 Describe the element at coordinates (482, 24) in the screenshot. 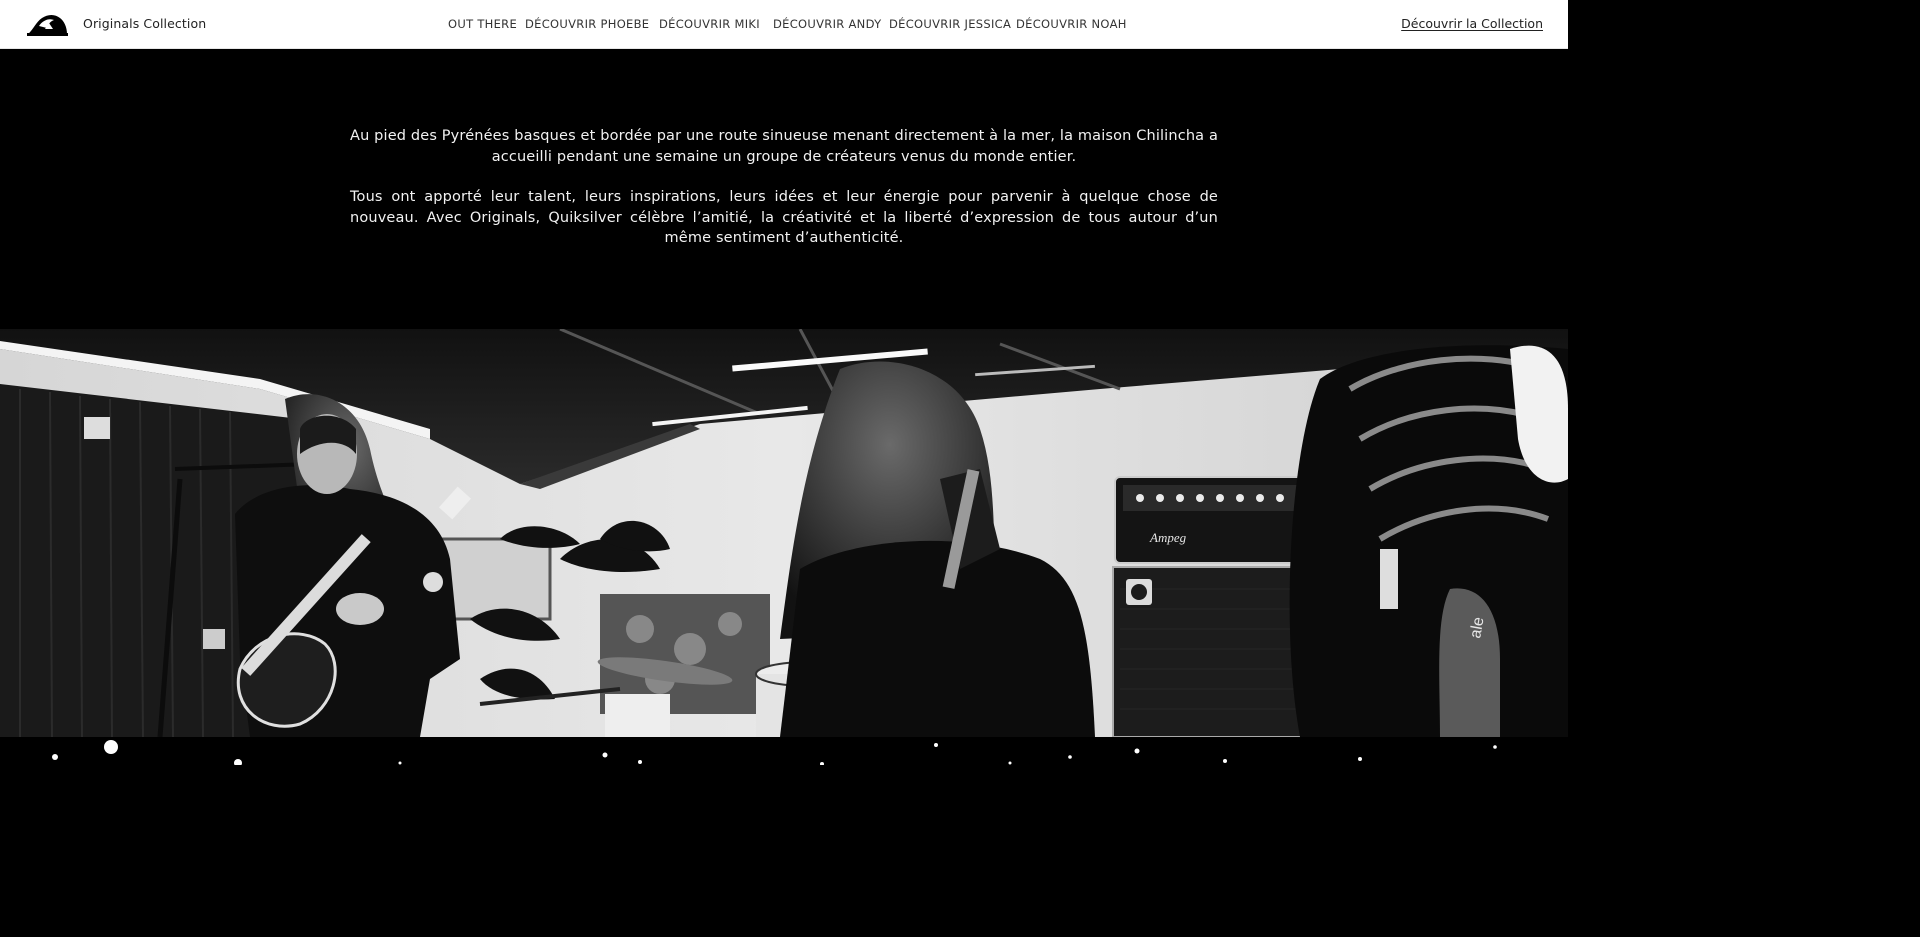

I see `nav-item-out-there: OUT THERE` at that location.